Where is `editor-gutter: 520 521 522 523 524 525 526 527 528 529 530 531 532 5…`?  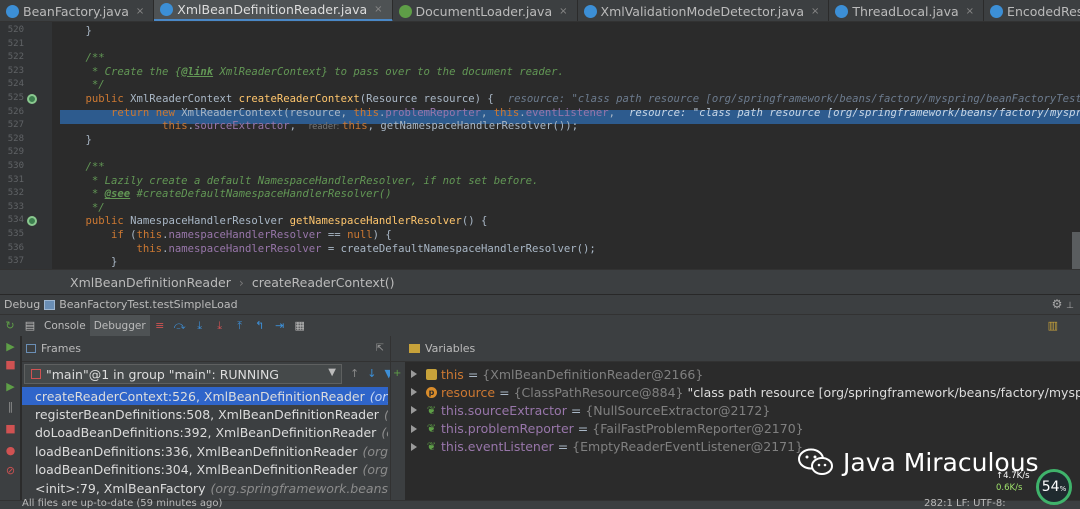
editor-gutter: 520 521 522 523 524 525 526 527 528 529 530 531 532 5… is located at coordinates (26, 145).